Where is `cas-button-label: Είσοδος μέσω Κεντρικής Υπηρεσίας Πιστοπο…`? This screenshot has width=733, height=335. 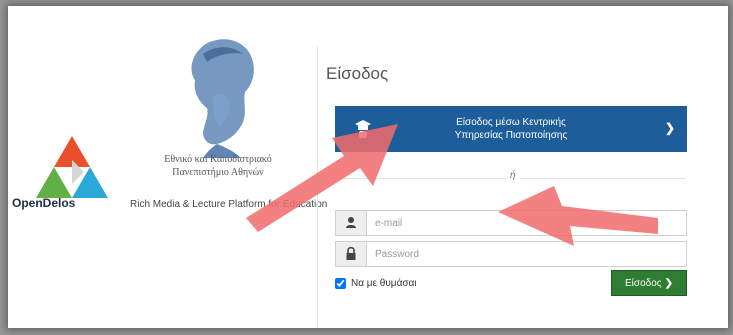 cas-button-label: Είσοδος μέσω Κεντρικής Υπηρεσίας Πιστοπο… is located at coordinates (511, 129).